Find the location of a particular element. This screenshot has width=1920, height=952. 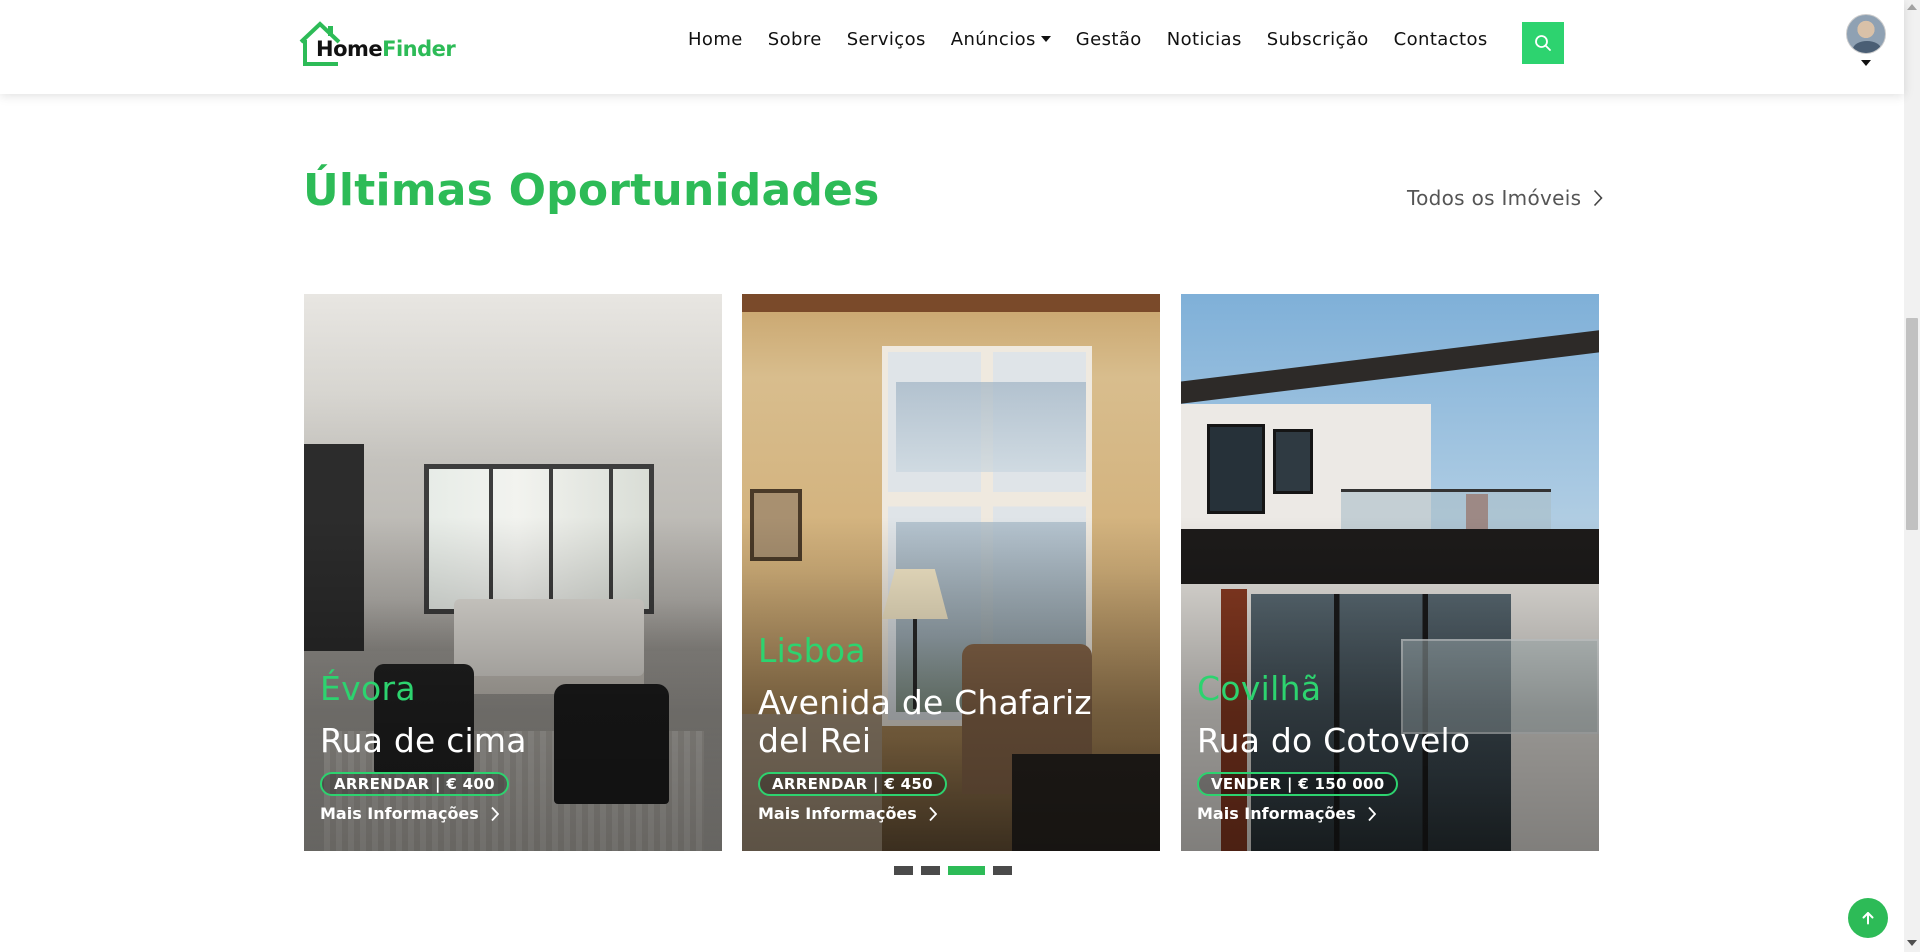

section-title: Últimas Oportunidades is located at coordinates (591, 190).